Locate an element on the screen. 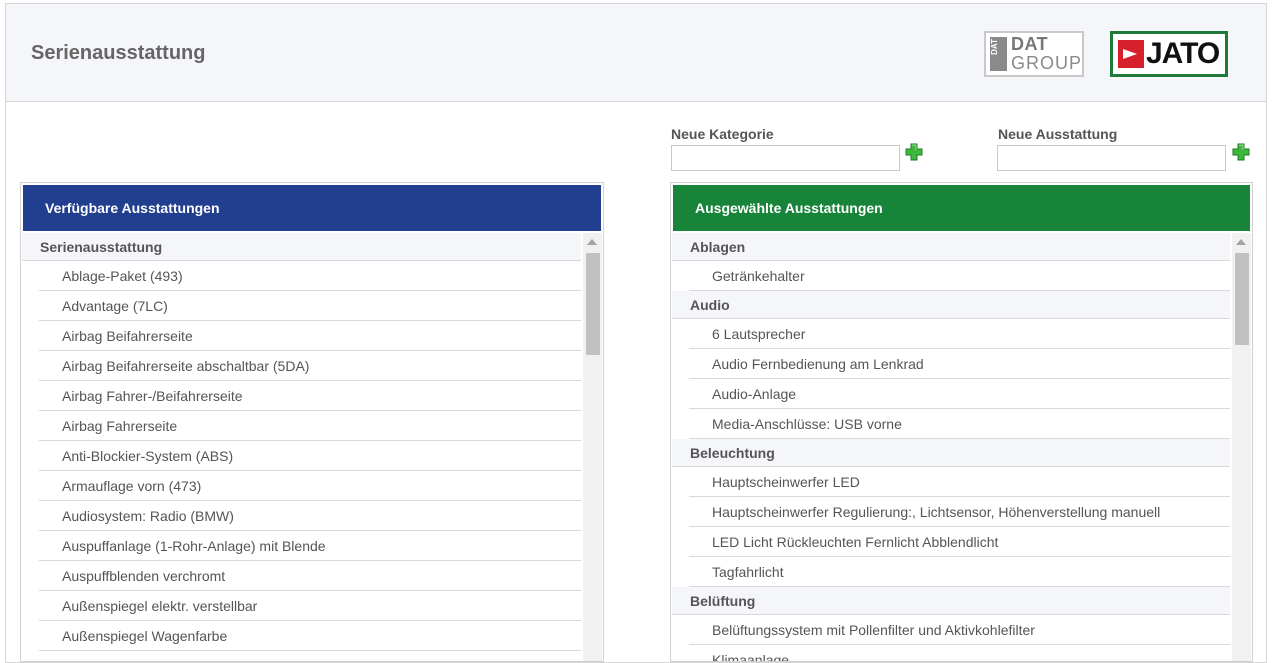  add-equipment-plus-icon is located at coordinates (1241, 152).